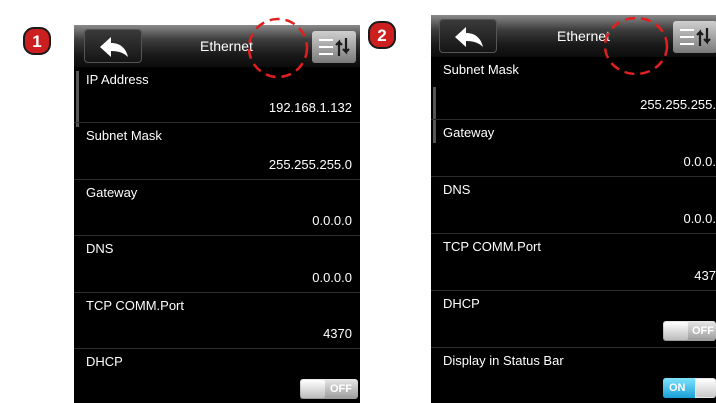  What do you see at coordinates (337, 333) in the screenshot?
I see `field-value: 4370` at bounding box center [337, 333].